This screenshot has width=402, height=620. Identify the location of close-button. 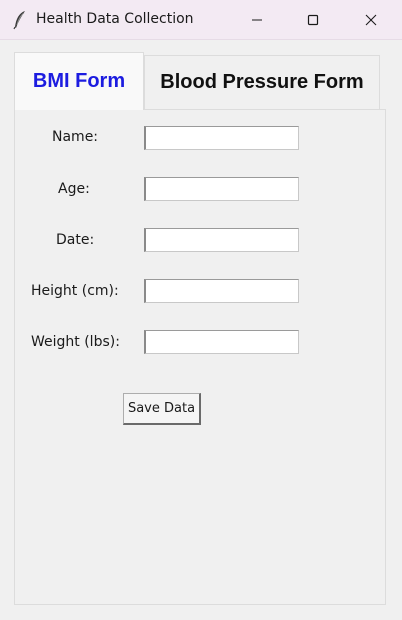
(371, 20).